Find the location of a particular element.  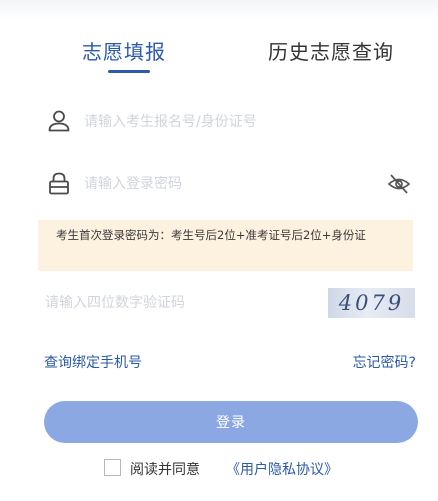

eye-off-icon is located at coordinates (399, 184).